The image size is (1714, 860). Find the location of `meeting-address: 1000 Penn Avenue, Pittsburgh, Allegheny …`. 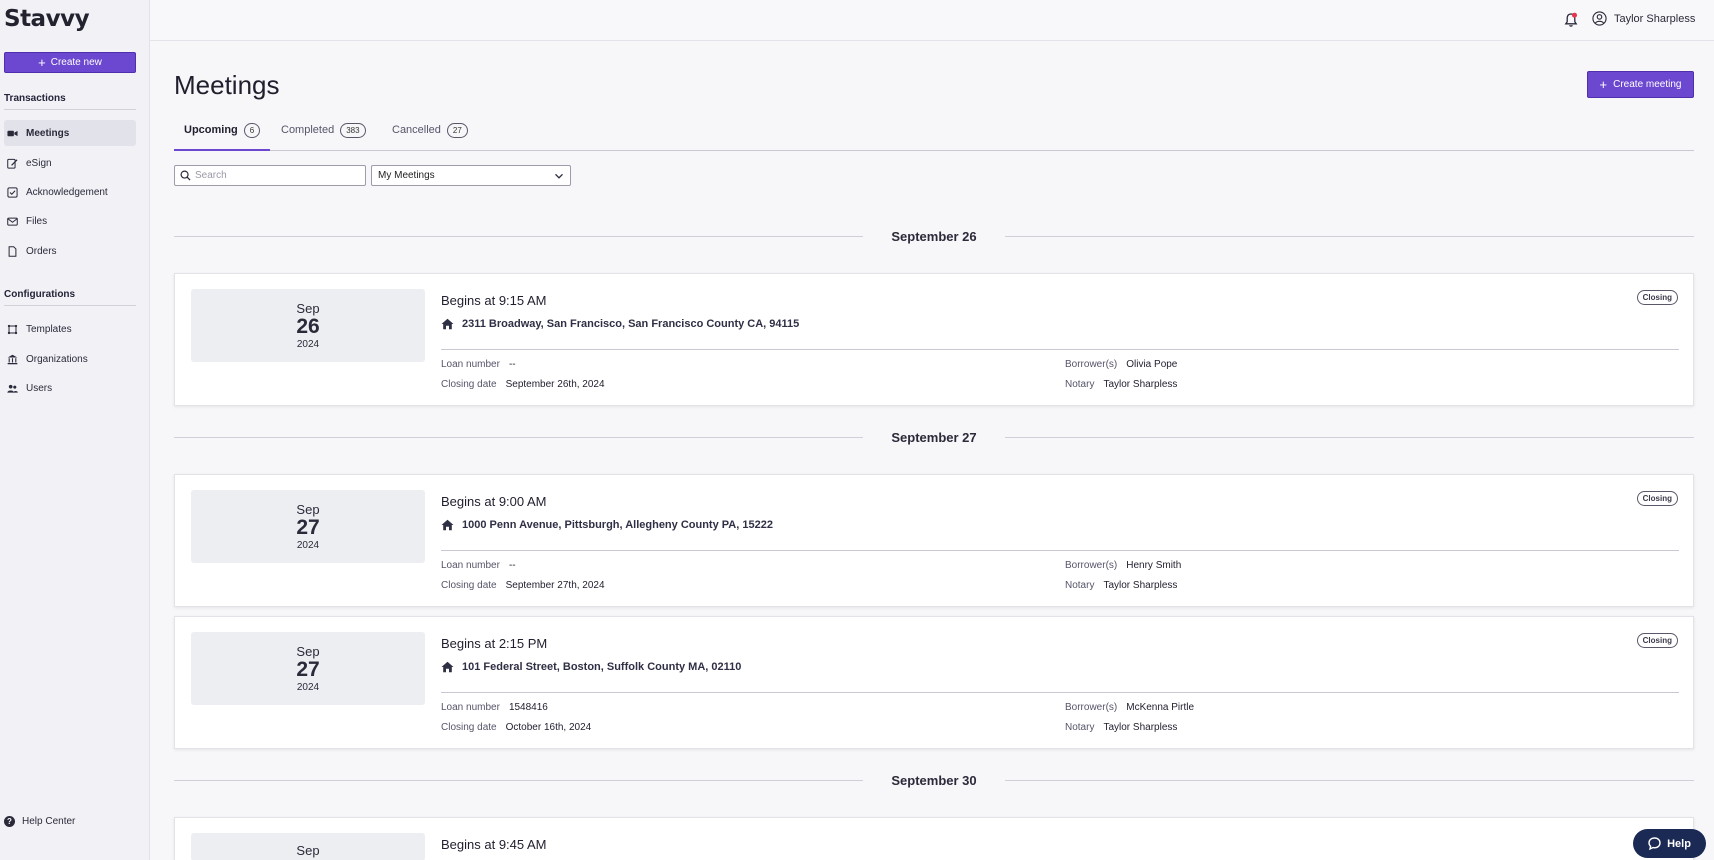

meeting-address: 1000 Penn Avenue, Pittsburgh, Allegheny … is located at coordinates (607, 525).